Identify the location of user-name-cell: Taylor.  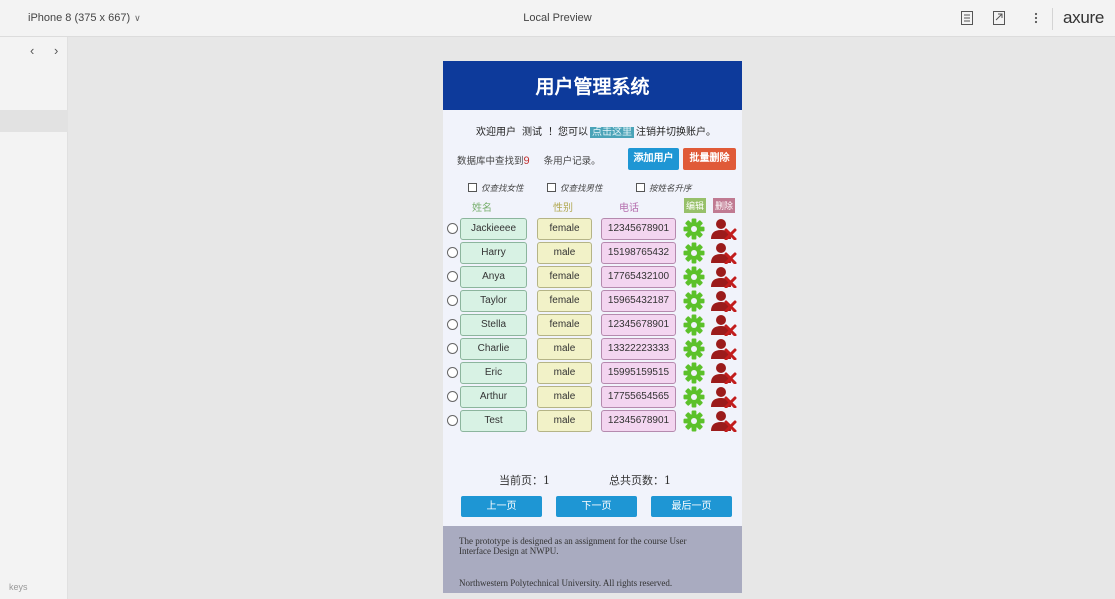
(493, 301).